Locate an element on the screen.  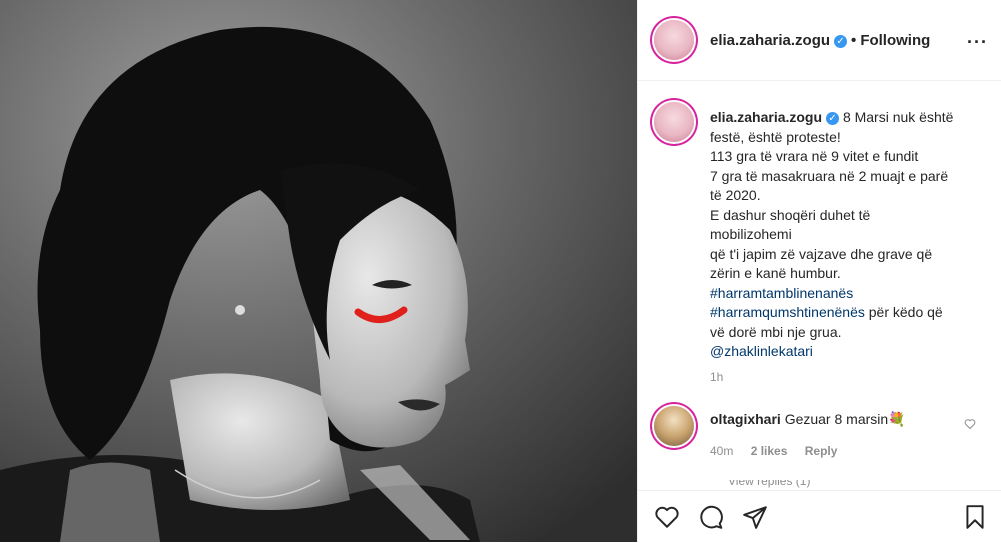
caption-line: festë, është proteste! is located at coordinates (775, 136).